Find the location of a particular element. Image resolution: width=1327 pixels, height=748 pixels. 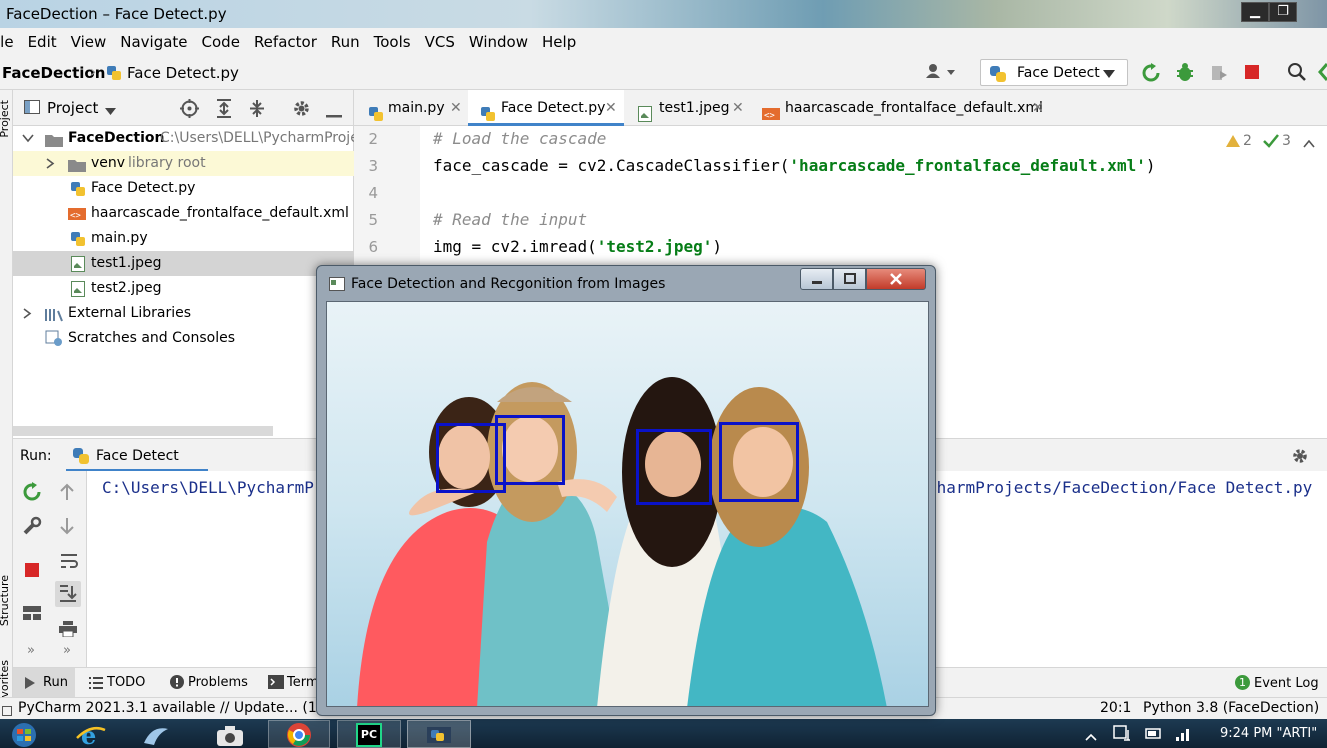

face-box is located at coordinates (759, 462).